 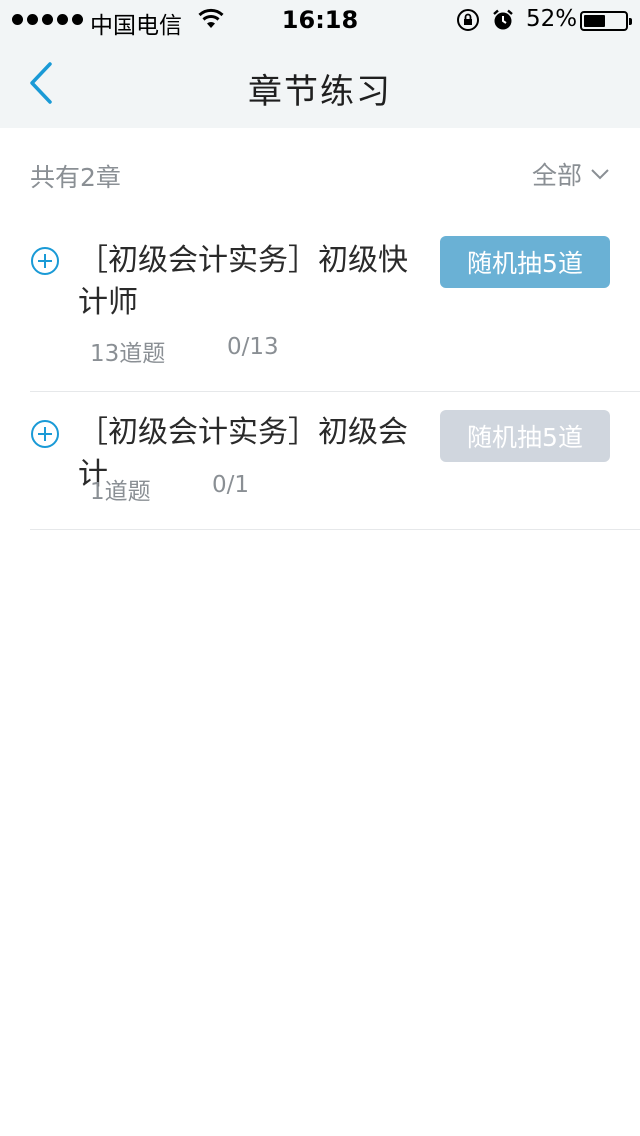 What do you see at coordinates (606, 21) in the screenshot?
I see `battery-icon` at bounding box center [606, 21].